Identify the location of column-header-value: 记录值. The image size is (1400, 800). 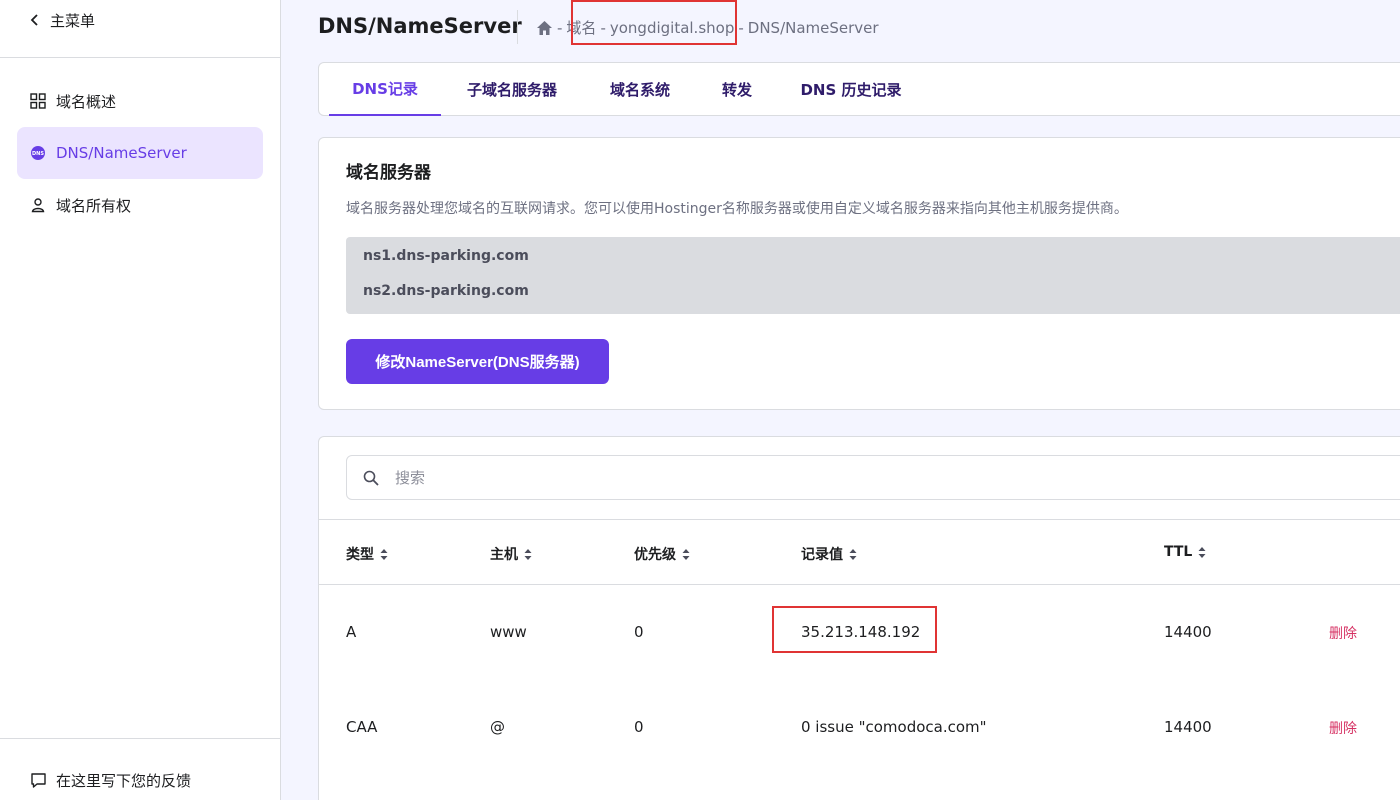
(829, 554).